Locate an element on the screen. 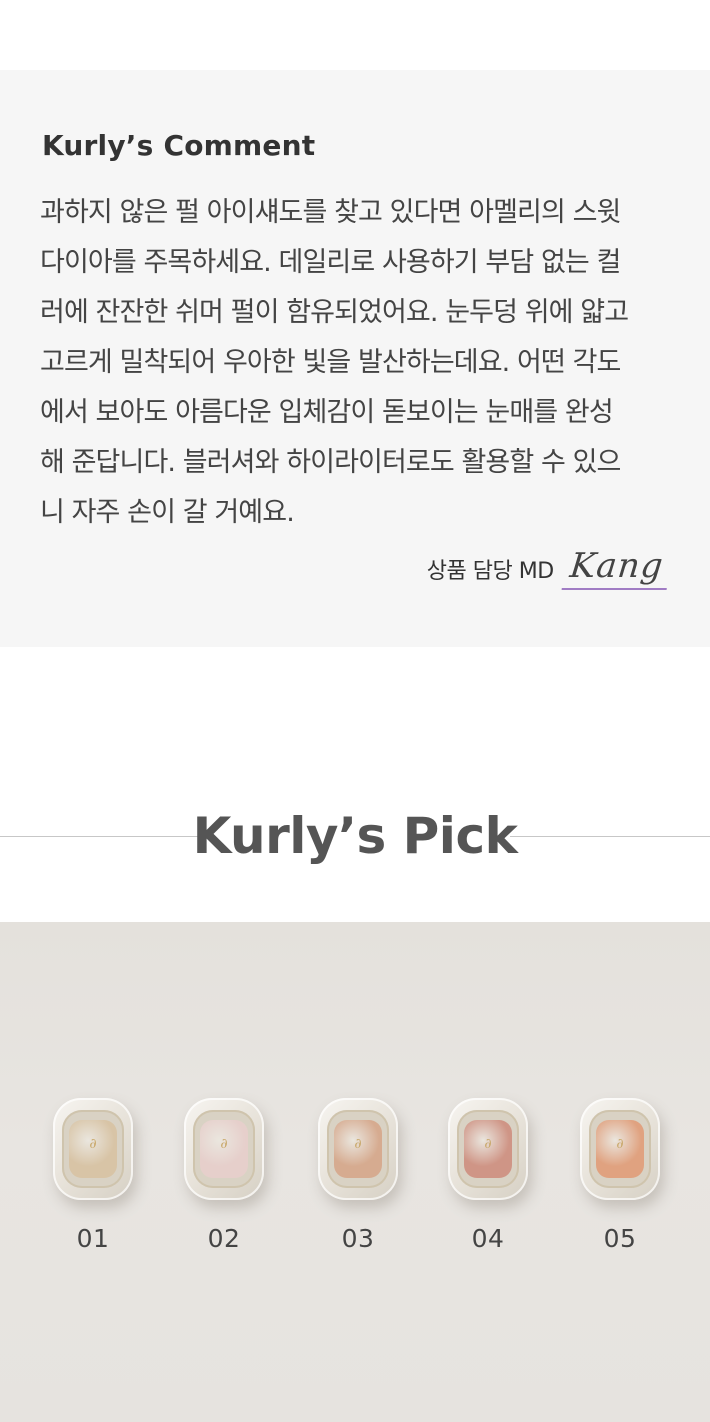 The width and height of the screenshot is (710, 1422). pick-title: Kurly’s Pick is located at coordinates (355, 836).